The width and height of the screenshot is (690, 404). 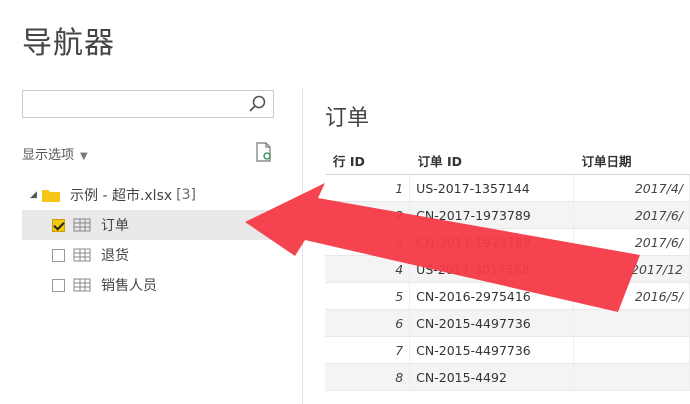 I want to click on display-options-label: 显示选项, so click(x=48, y=155).